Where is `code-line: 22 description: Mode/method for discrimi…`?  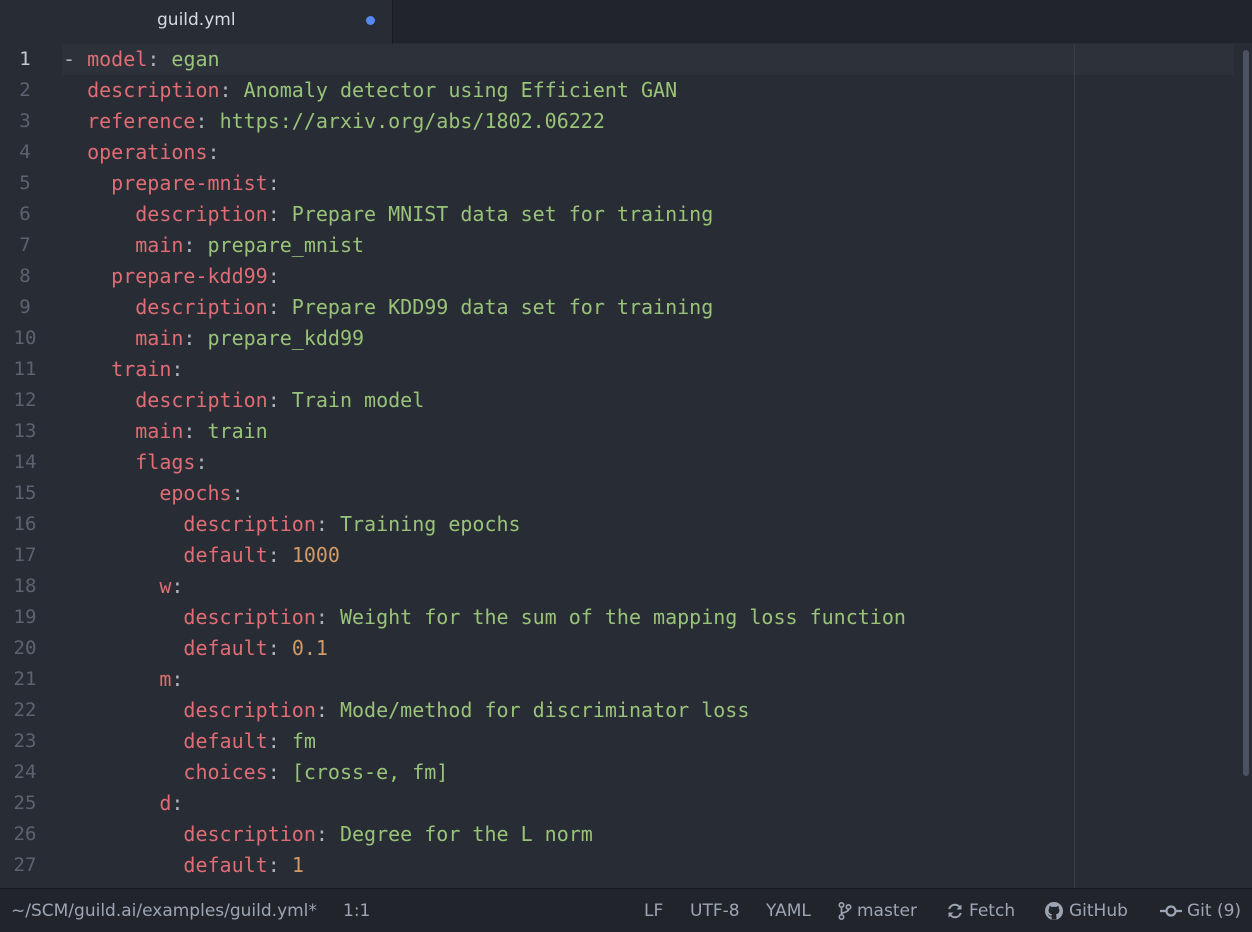
code-line: 22 description: Mode/method for discrimi… is located at coordinates (618, 710).